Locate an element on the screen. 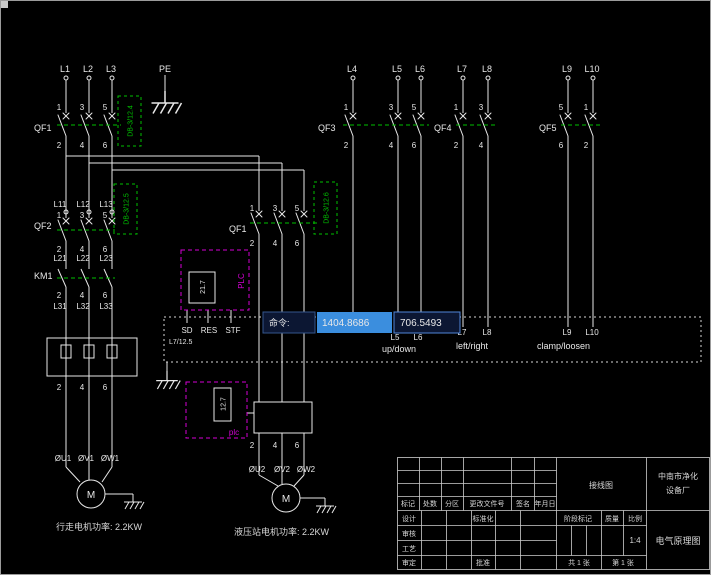 Image resolution: width=711 pixels, height=575 pixels. window-corner-artifact is located at coordinates (4, 4).